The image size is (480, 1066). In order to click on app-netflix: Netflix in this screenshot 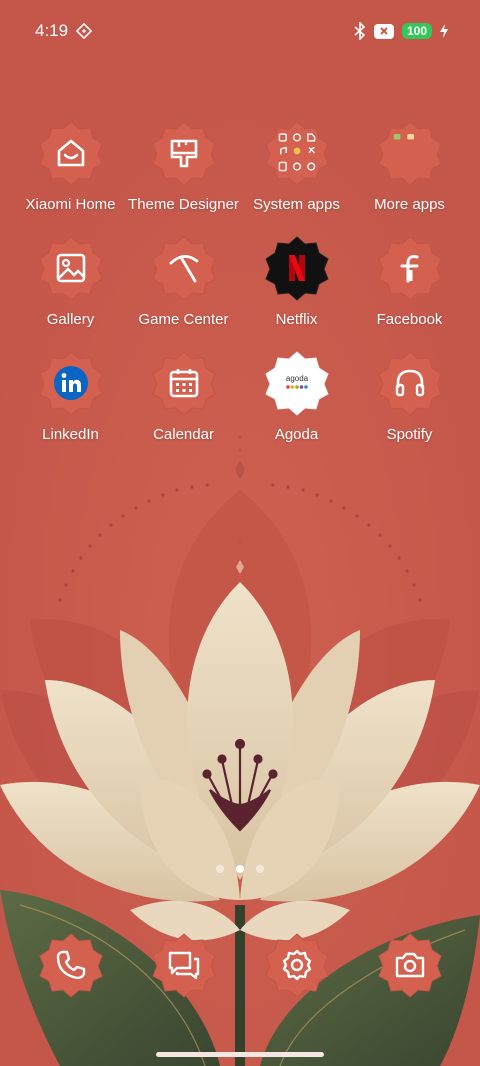, I will do `click(296, 281)`.